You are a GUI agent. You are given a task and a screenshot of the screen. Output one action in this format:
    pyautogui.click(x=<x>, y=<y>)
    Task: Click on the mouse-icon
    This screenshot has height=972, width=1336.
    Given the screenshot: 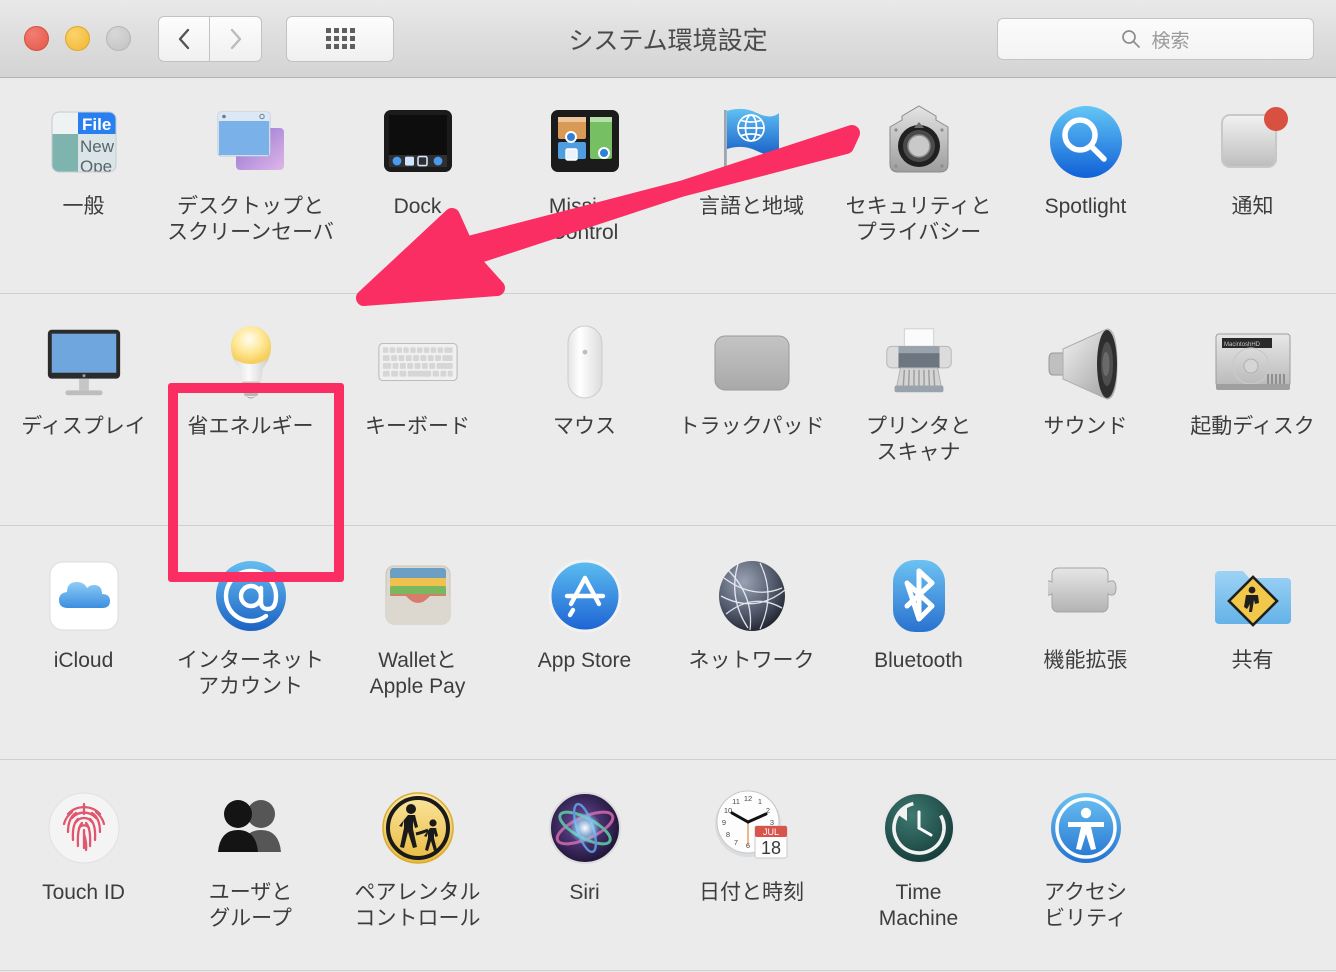 What is the action you would take?
    pyautogui.click(x=585, y=362)
    